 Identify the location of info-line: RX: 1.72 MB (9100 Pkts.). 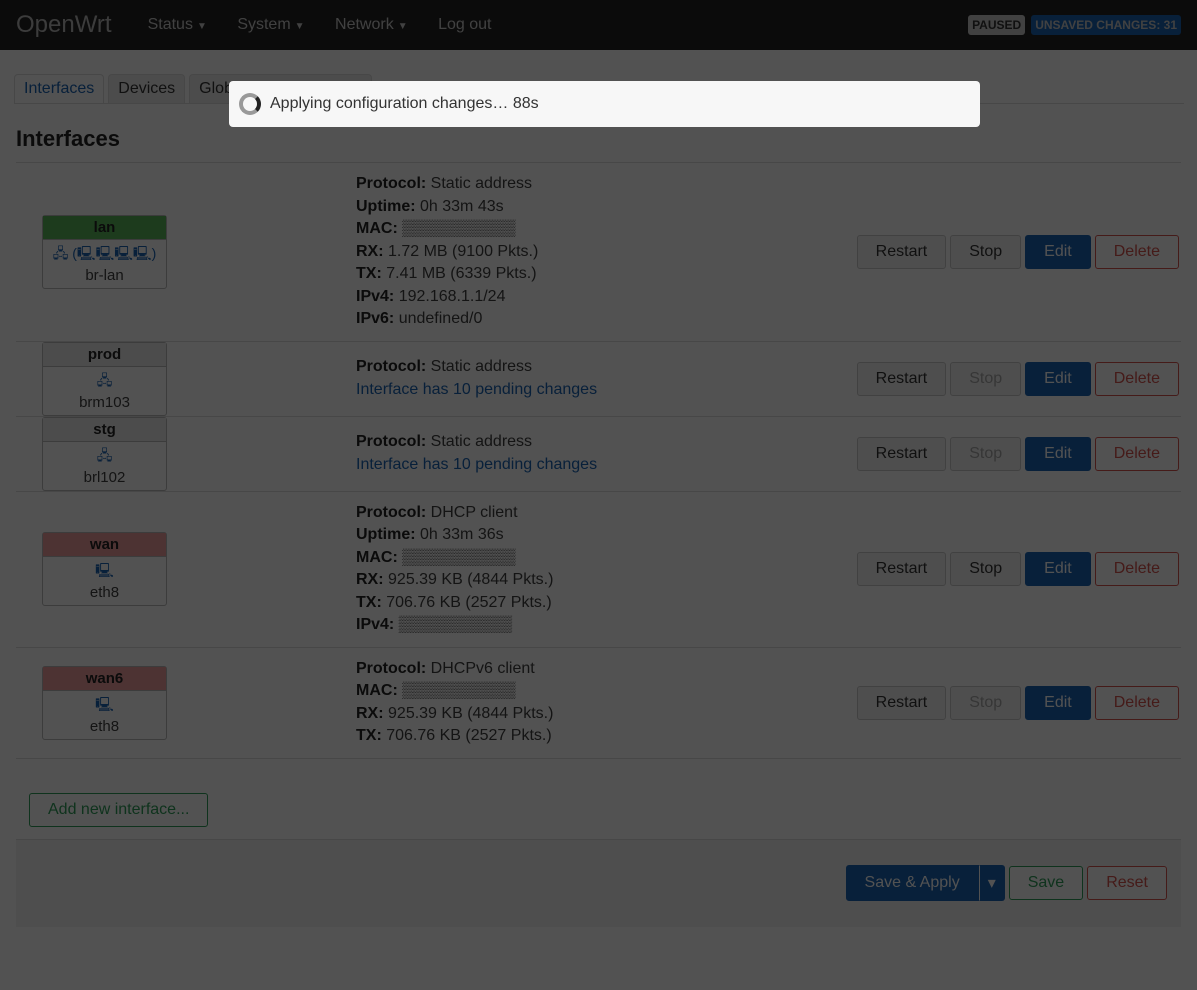
(447, 251).